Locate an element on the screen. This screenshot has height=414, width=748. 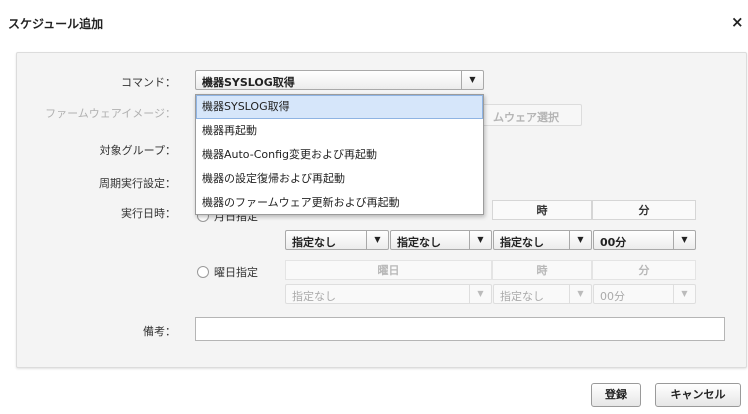
day-select: 指定なし ▼ is located at coordinates (441, 240).